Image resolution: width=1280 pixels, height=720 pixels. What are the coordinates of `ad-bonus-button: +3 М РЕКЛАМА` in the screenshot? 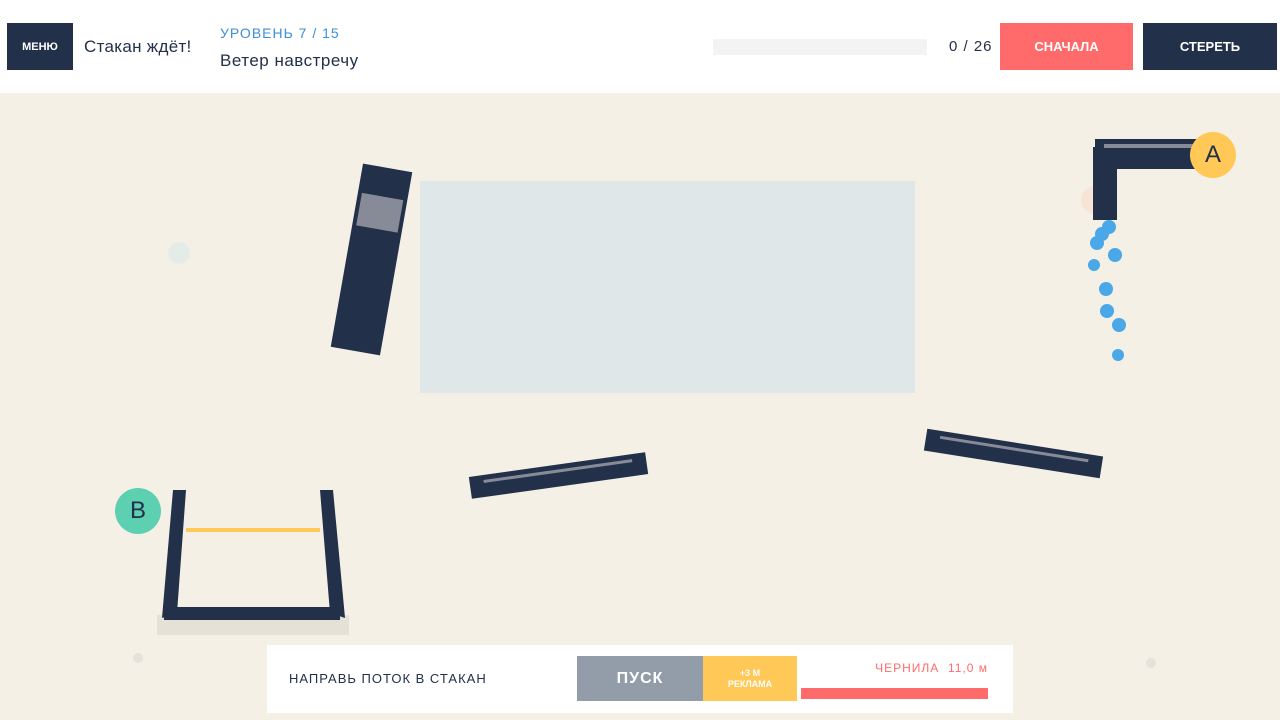 It's located at (750, 678).